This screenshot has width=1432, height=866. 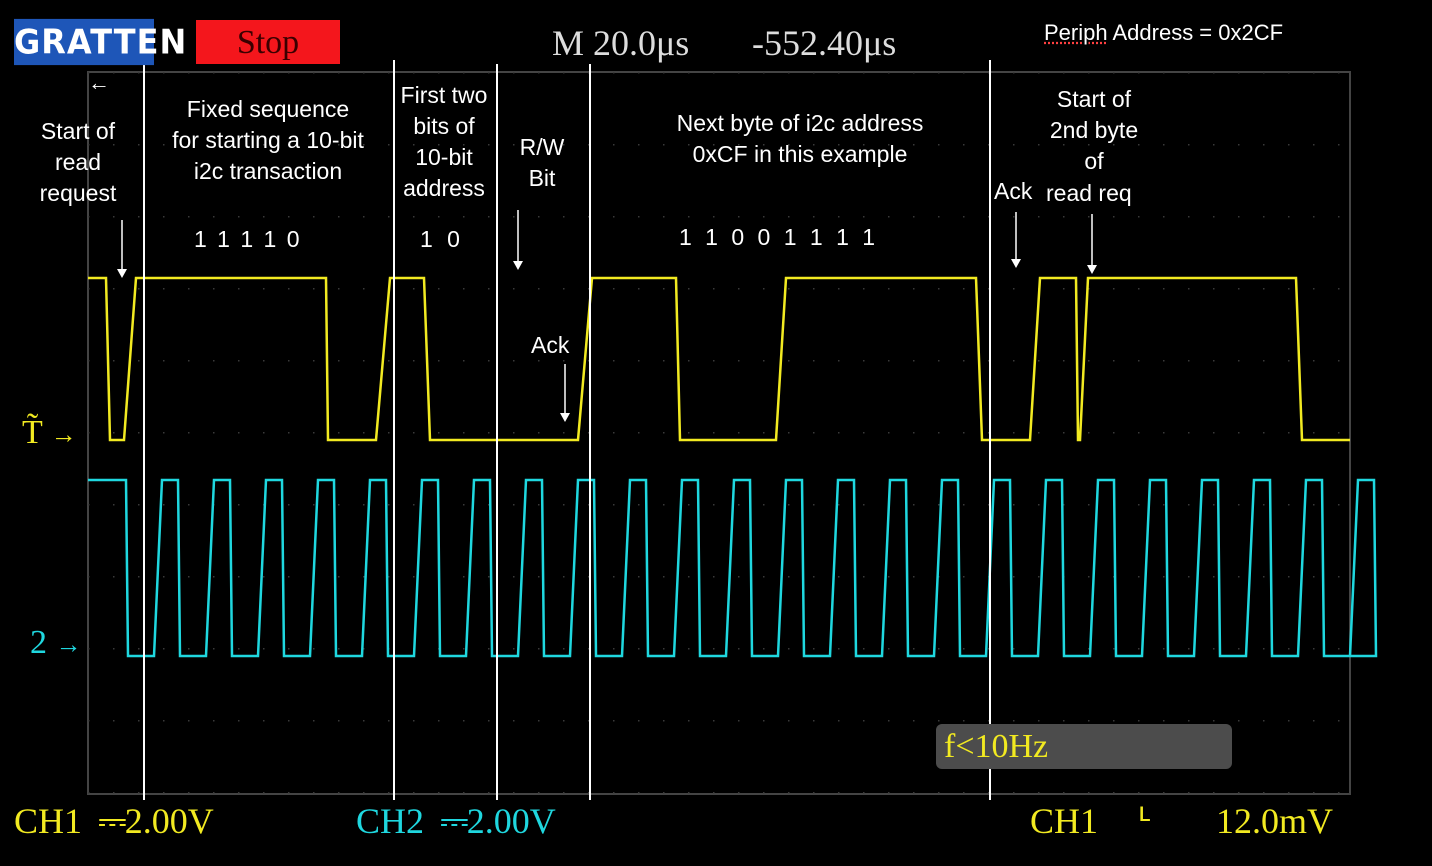 I want to click on dc-coupling-icon: ⎓, so click(x=112, y=821).